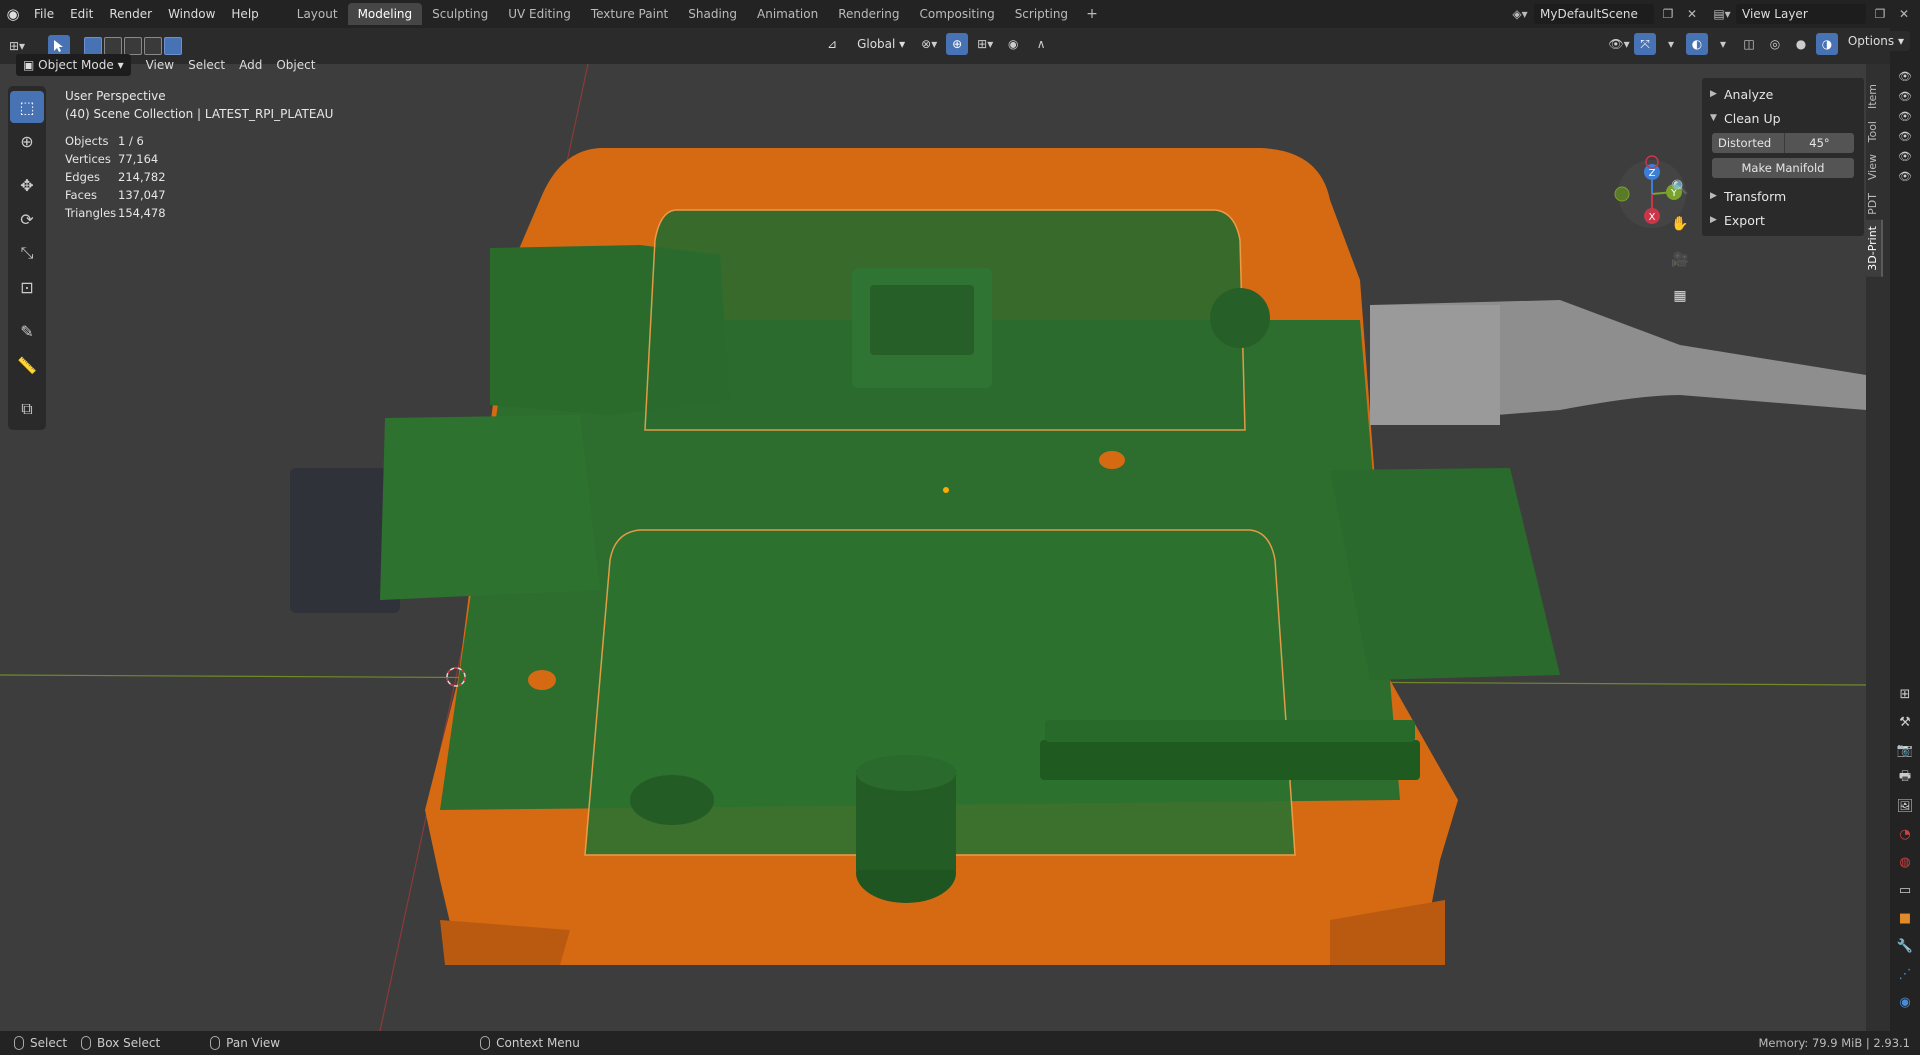 The height and width of the screenshot is (1055, 1920). What do you see at coordinates (191, 14) in the screenshot?
I see `menu-window: Window` at bounding box center [191, 14].